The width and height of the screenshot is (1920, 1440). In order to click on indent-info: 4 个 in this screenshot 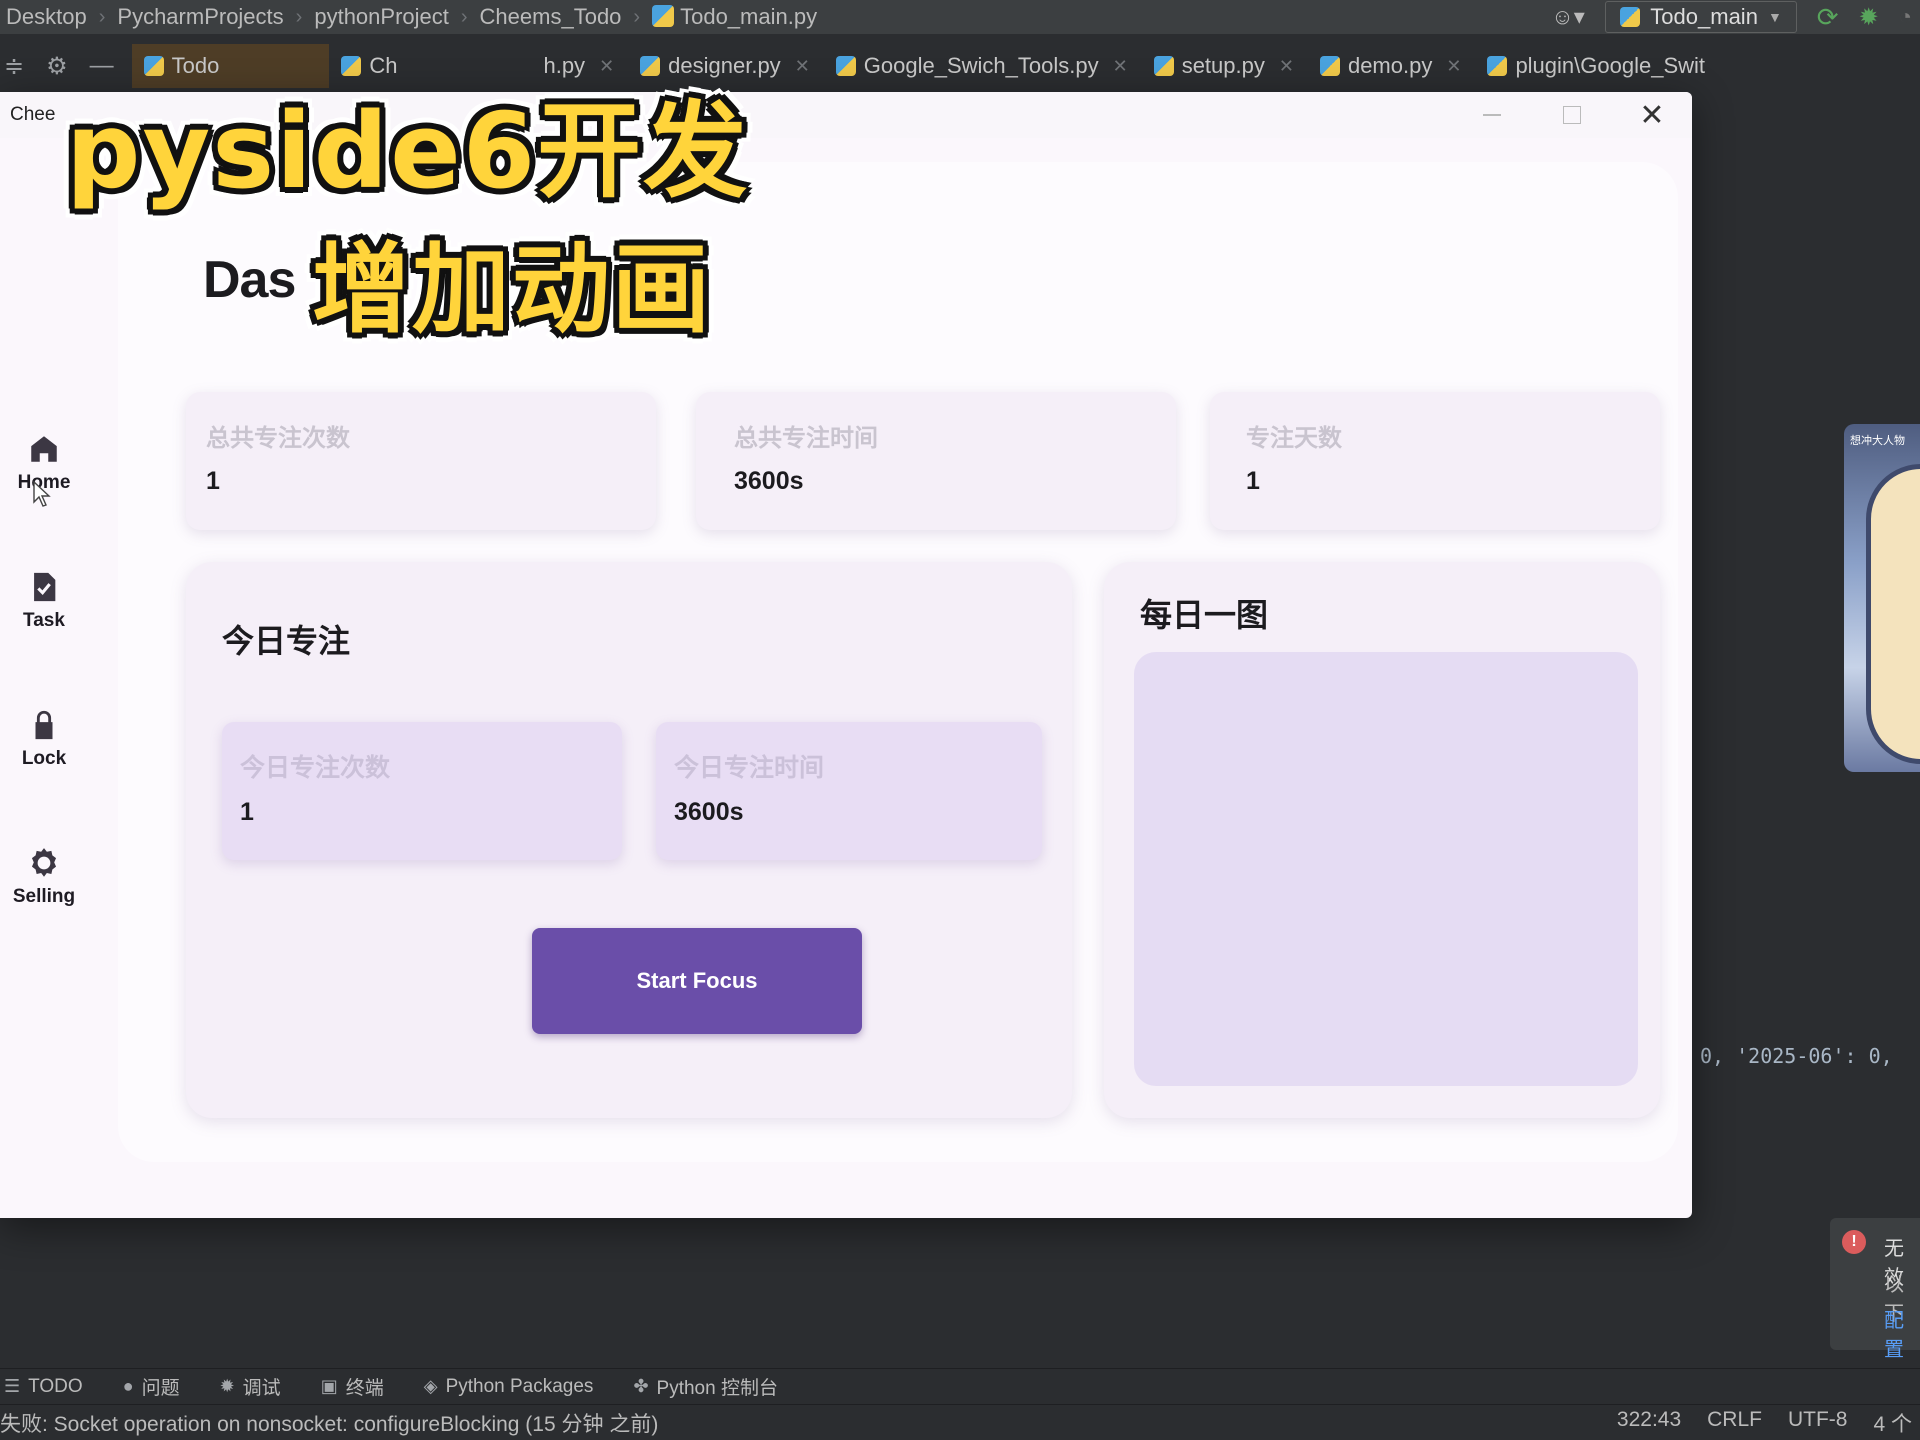, I will do `click(1892, 1423)`.